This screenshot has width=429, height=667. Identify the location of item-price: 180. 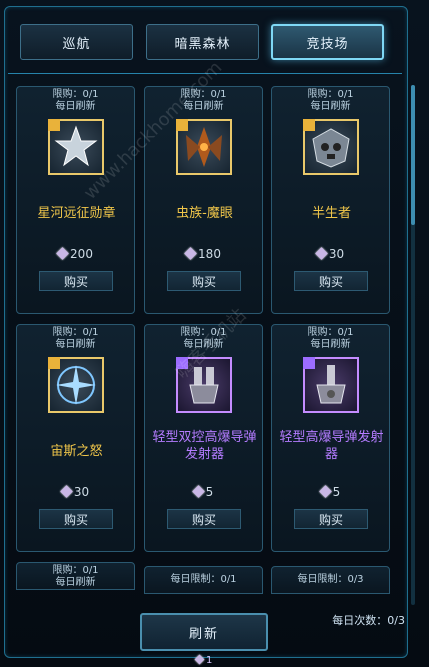
(203, 254).